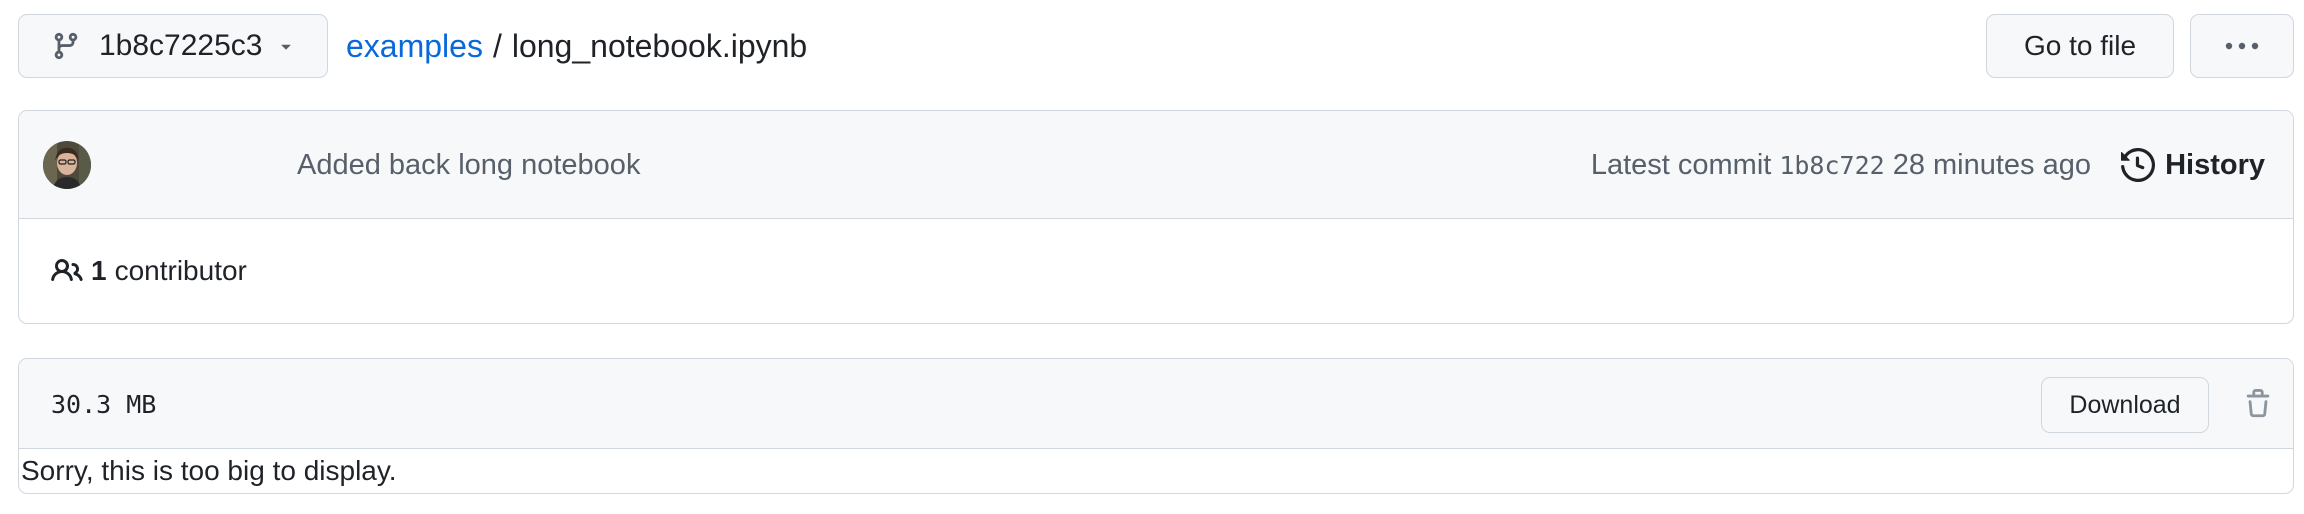 Image resolution: width=2304 pixels, height=514 pixels. Describe the element at coordinates (2080, 46) in the screenshot. I see `go-to-file-button: Go to file` at that location.